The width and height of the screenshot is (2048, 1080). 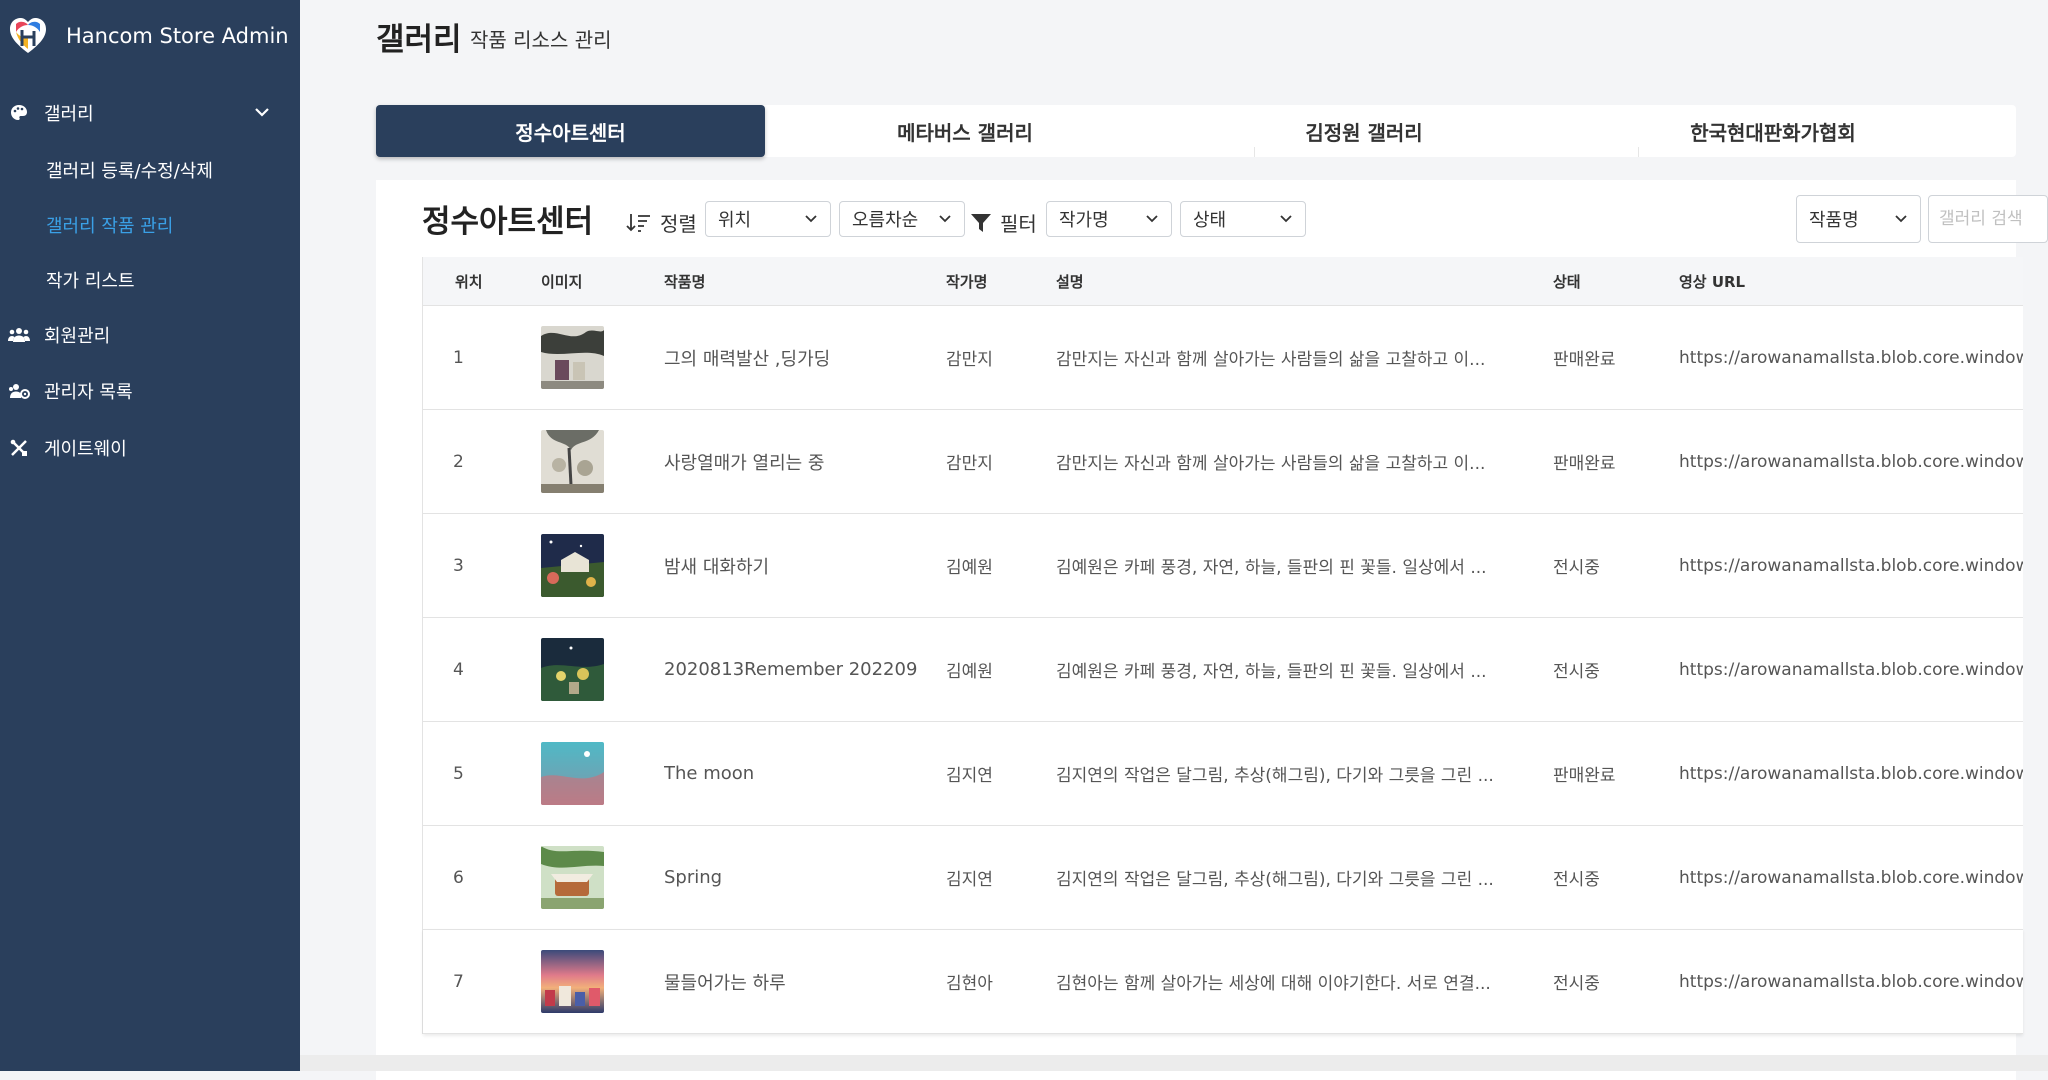 I want to click on brand: Hancom Store Admin, so click(x=148, y=36).